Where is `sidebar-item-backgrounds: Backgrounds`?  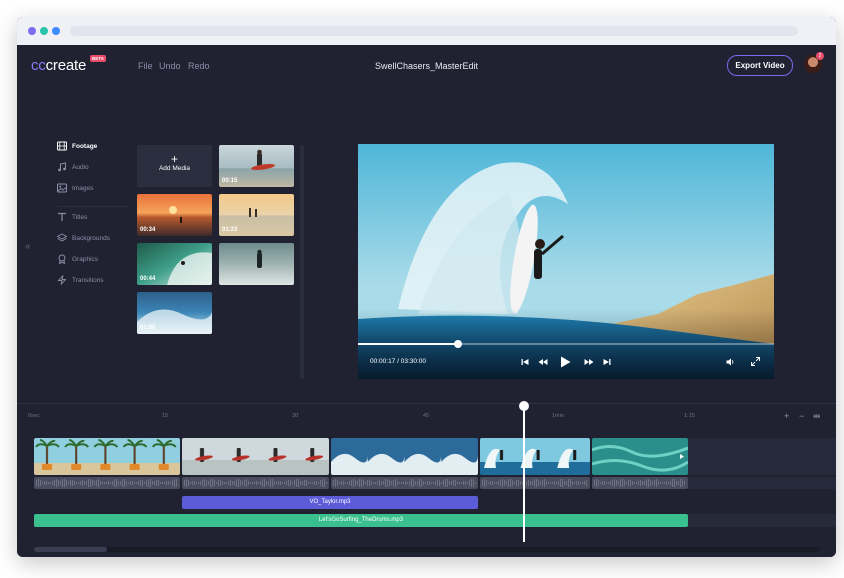 sidebar-item-backgrounds: Backgrounds is located at coordinates (102, 240).